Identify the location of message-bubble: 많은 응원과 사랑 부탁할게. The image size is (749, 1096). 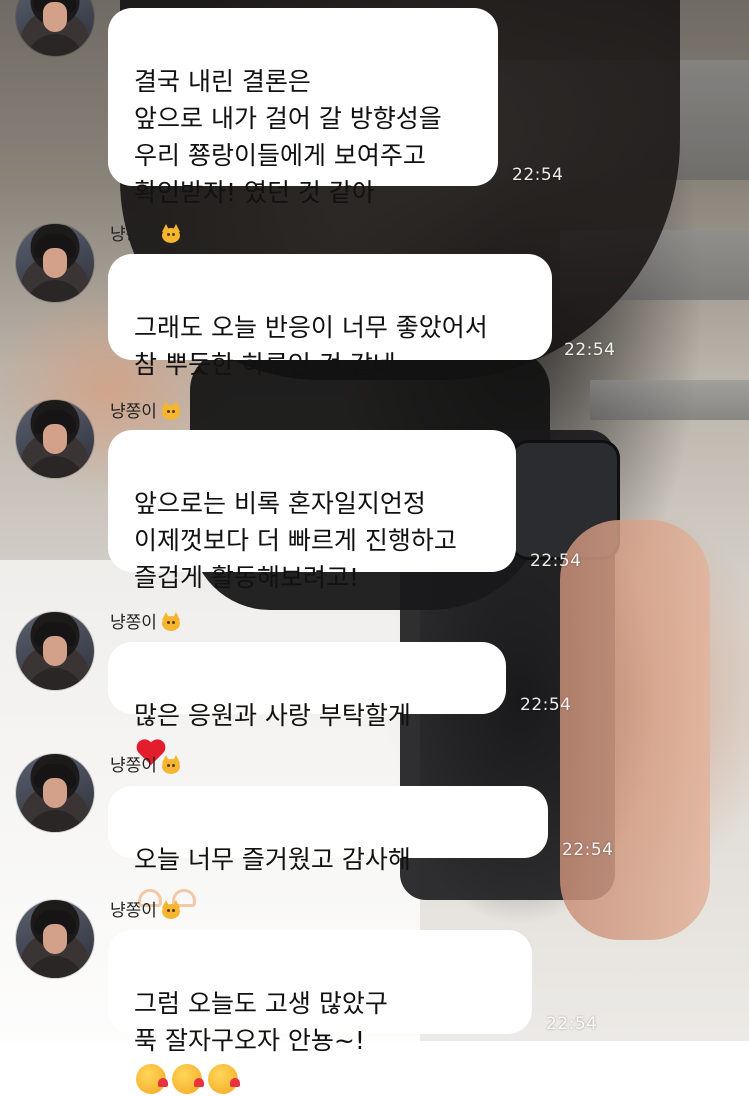
(307, 686).